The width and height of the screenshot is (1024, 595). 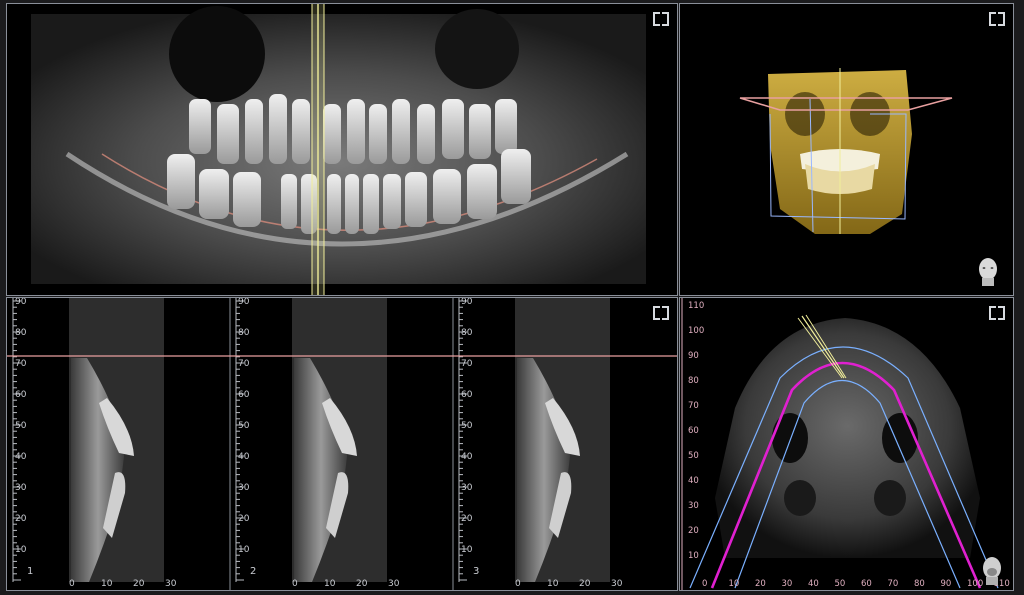 I want to click on axial-y-tick-label: 110, so click(x=696, y=306).